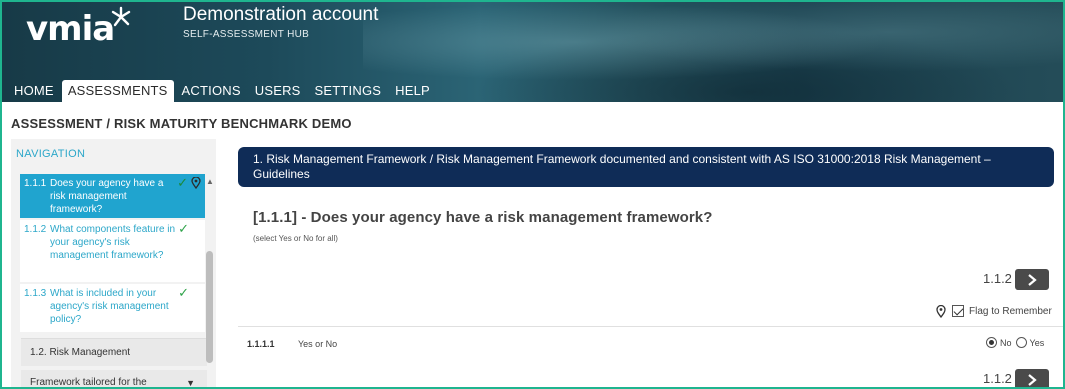  I want to click on radio-no, so click(991, 342).